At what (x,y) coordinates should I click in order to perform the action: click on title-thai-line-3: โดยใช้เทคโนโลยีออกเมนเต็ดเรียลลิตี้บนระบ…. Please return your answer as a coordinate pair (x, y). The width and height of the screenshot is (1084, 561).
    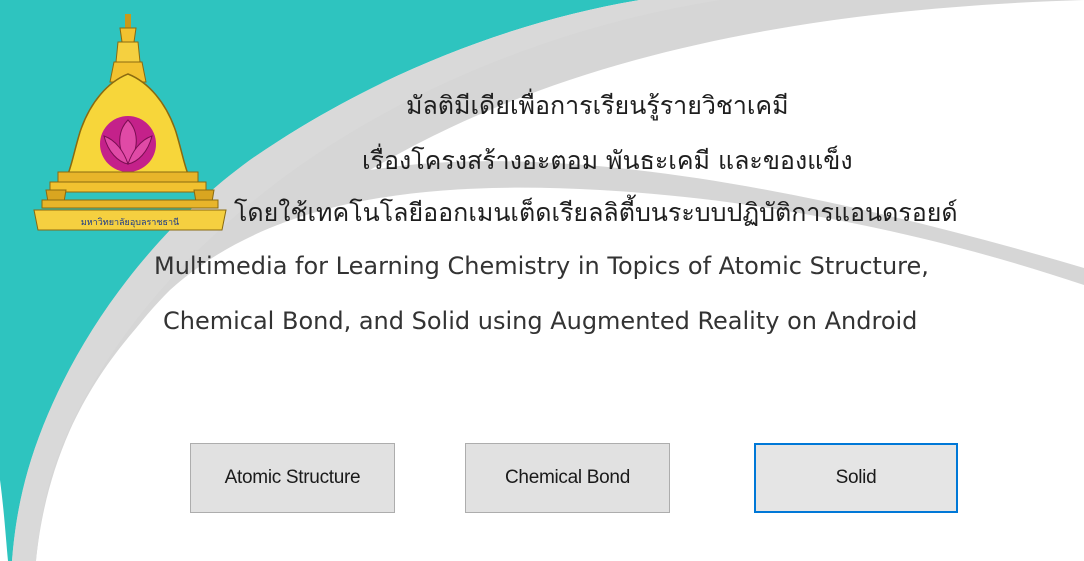
    Looking at the image, I should click on (596, 212).